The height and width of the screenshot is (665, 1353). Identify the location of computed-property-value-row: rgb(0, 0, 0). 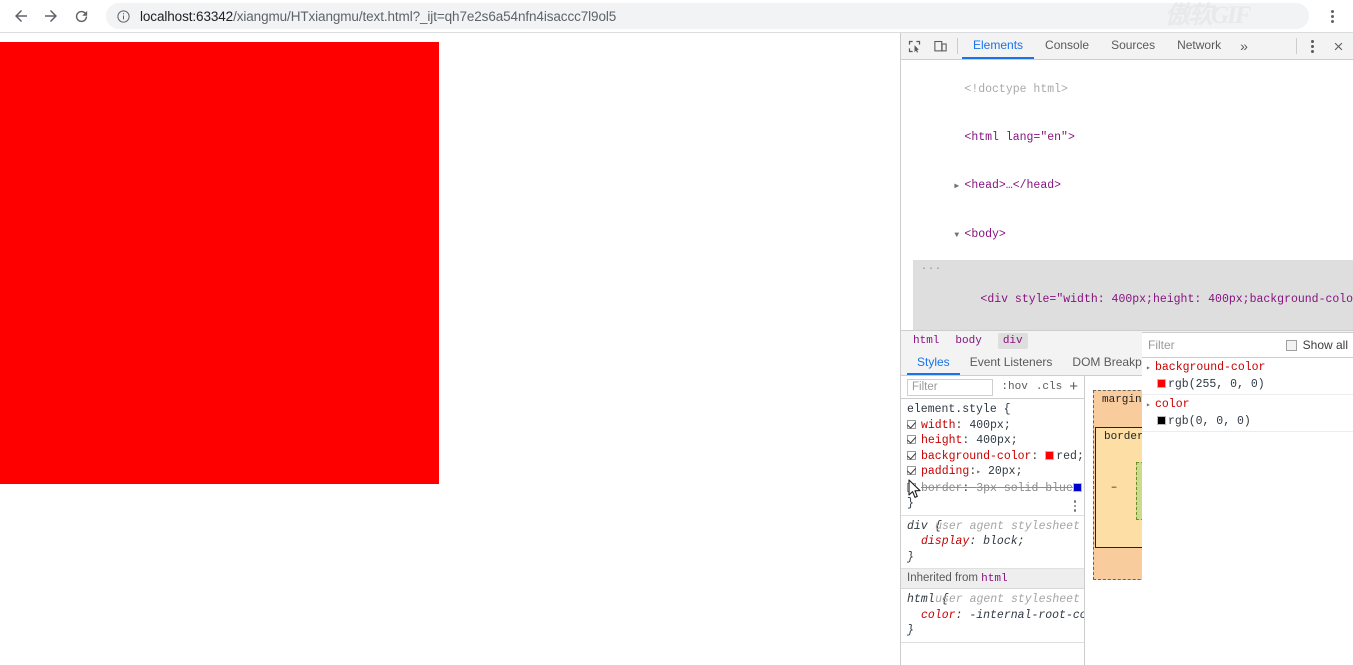
(1249, 422).